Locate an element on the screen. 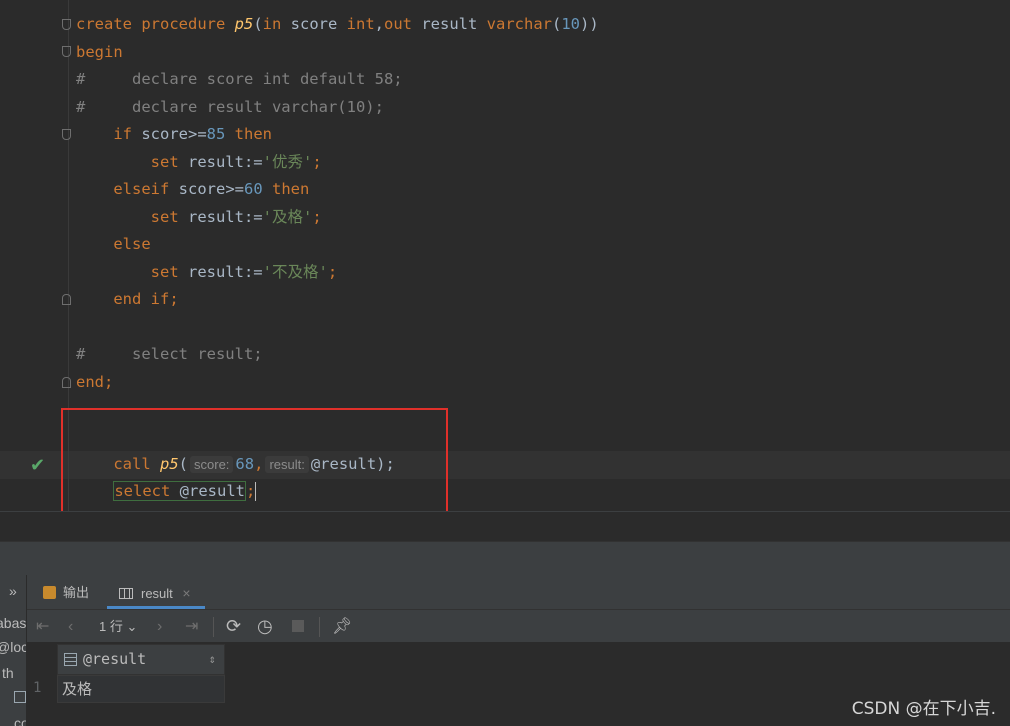 The image size is (1010, 726). code-line: set result:='优秀'; is located at coordinates (199, 162).